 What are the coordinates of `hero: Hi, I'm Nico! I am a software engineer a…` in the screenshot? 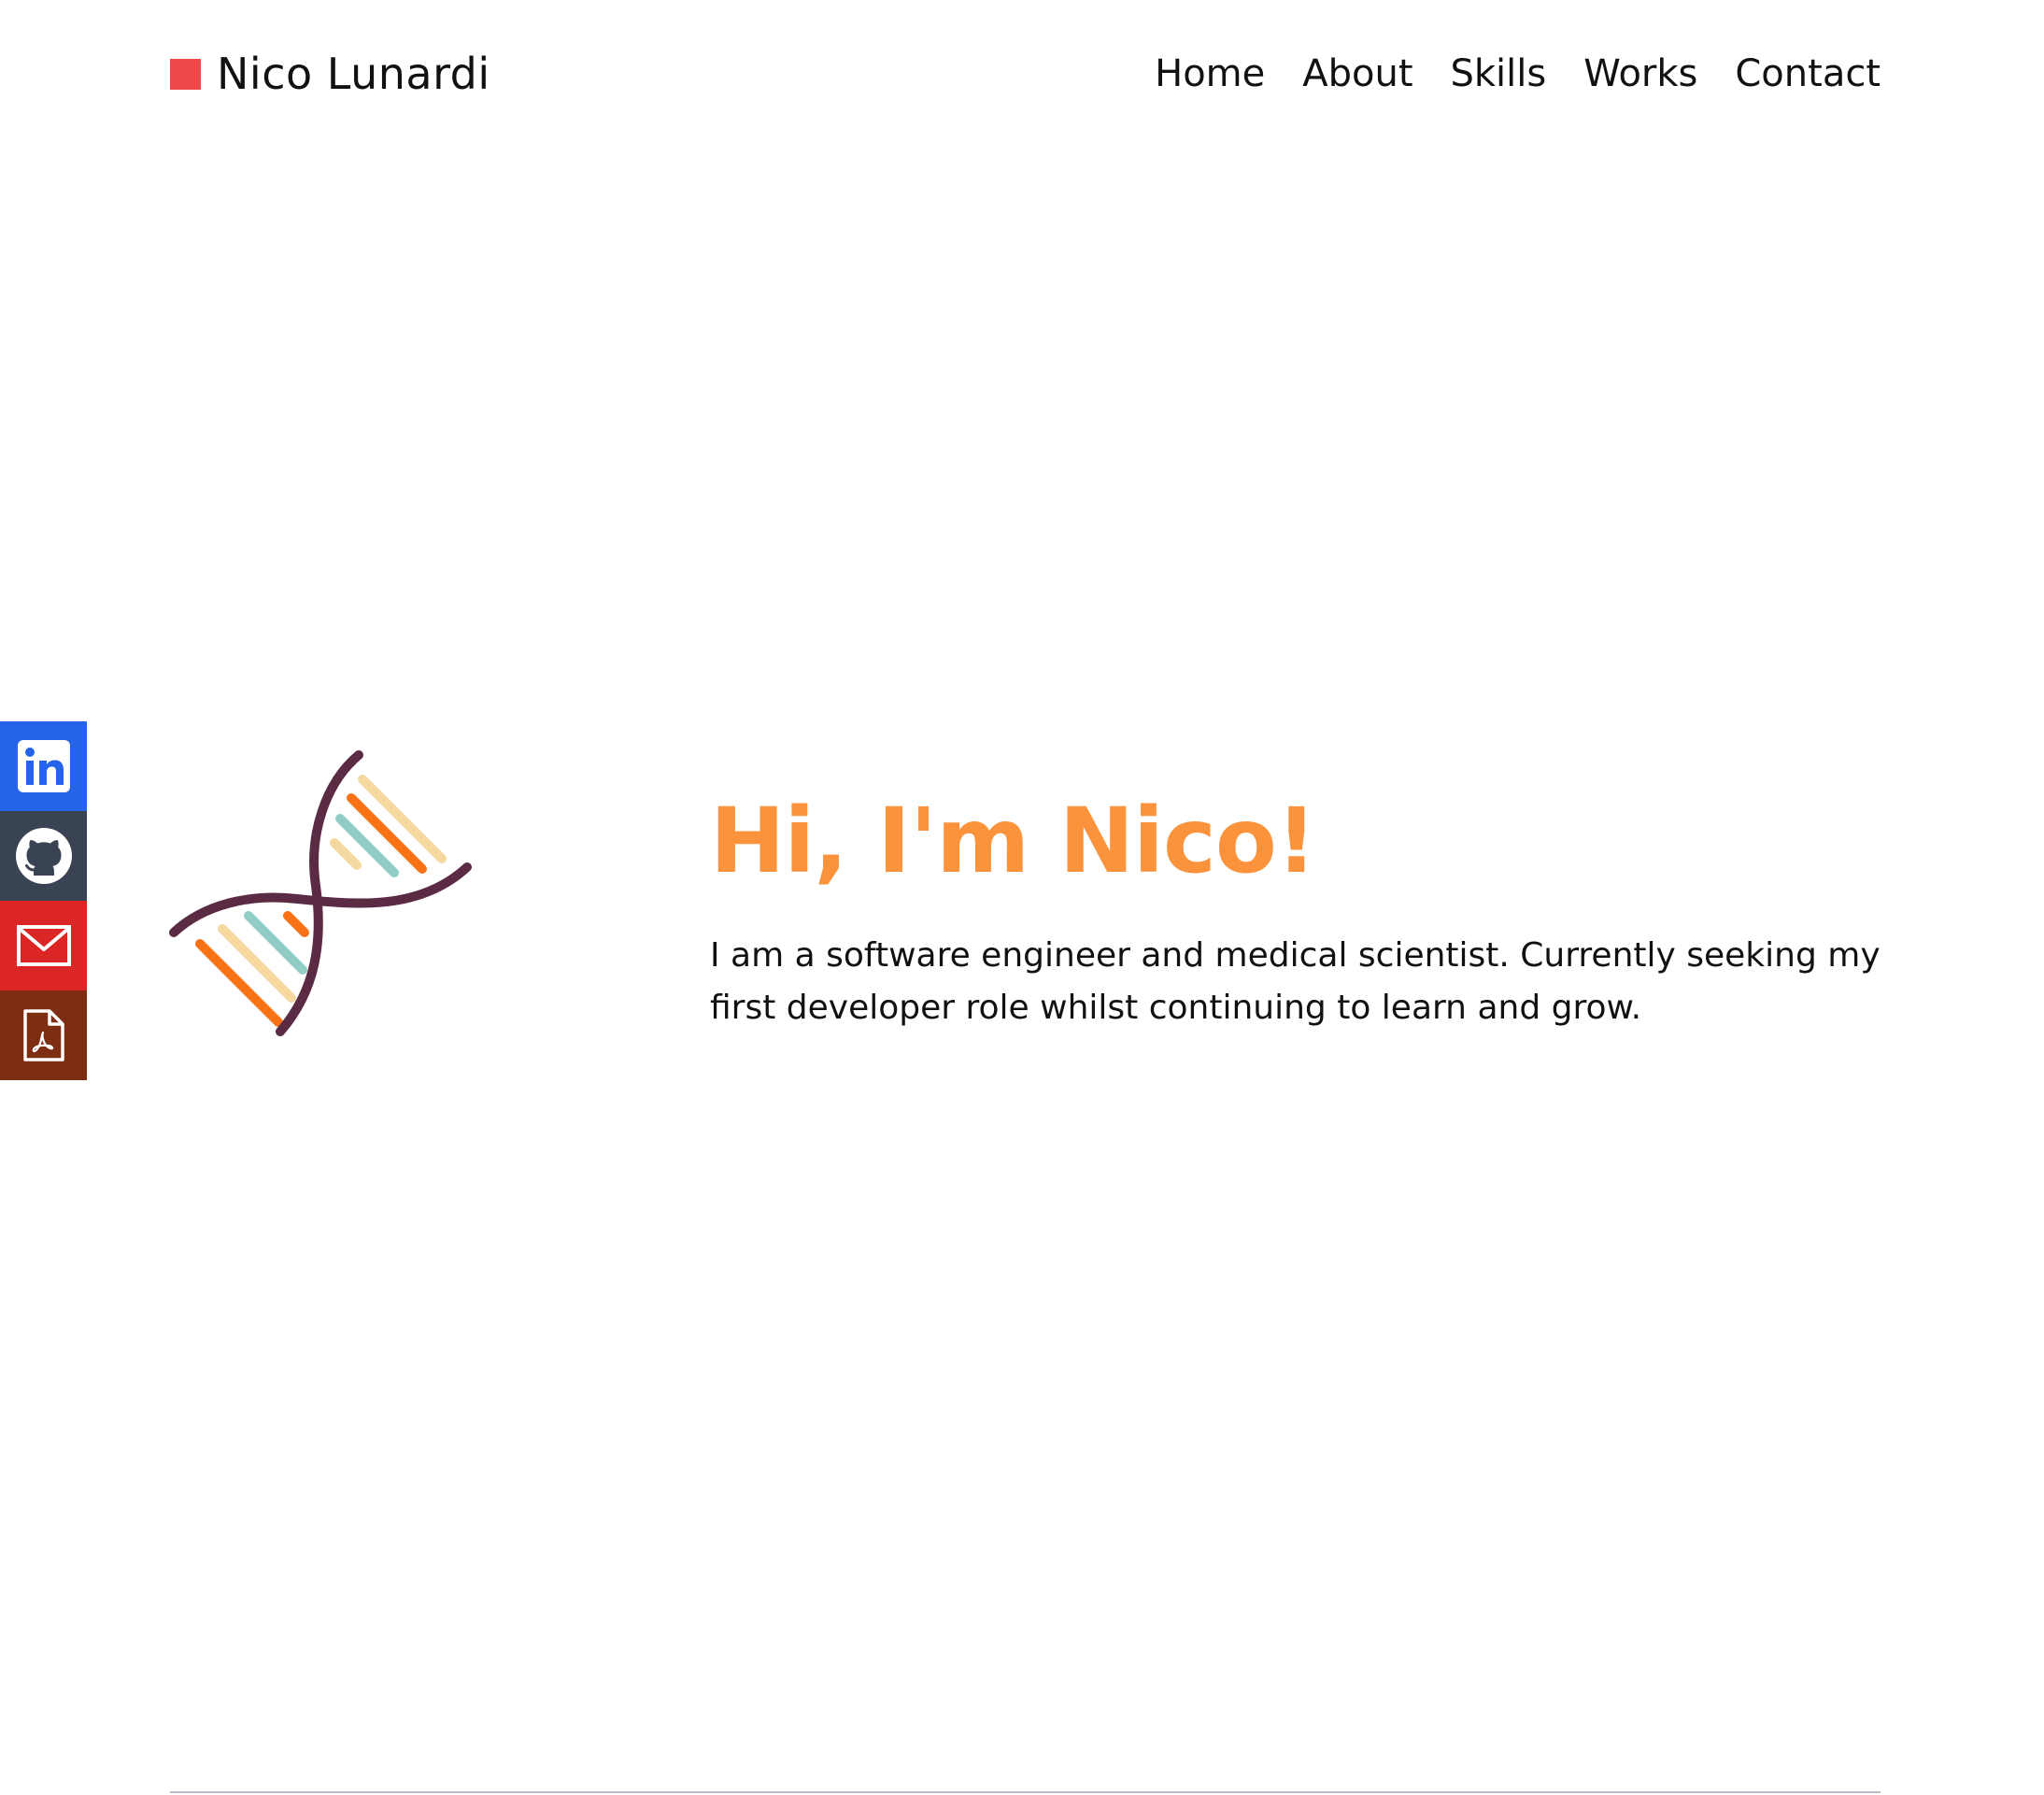 It's located at (1299, 914).